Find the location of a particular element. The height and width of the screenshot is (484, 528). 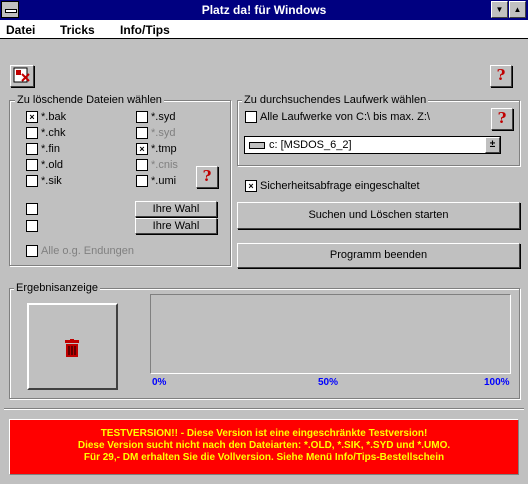

checkbox-syd-2-label: *.syd is located at coordinates (163, 133).